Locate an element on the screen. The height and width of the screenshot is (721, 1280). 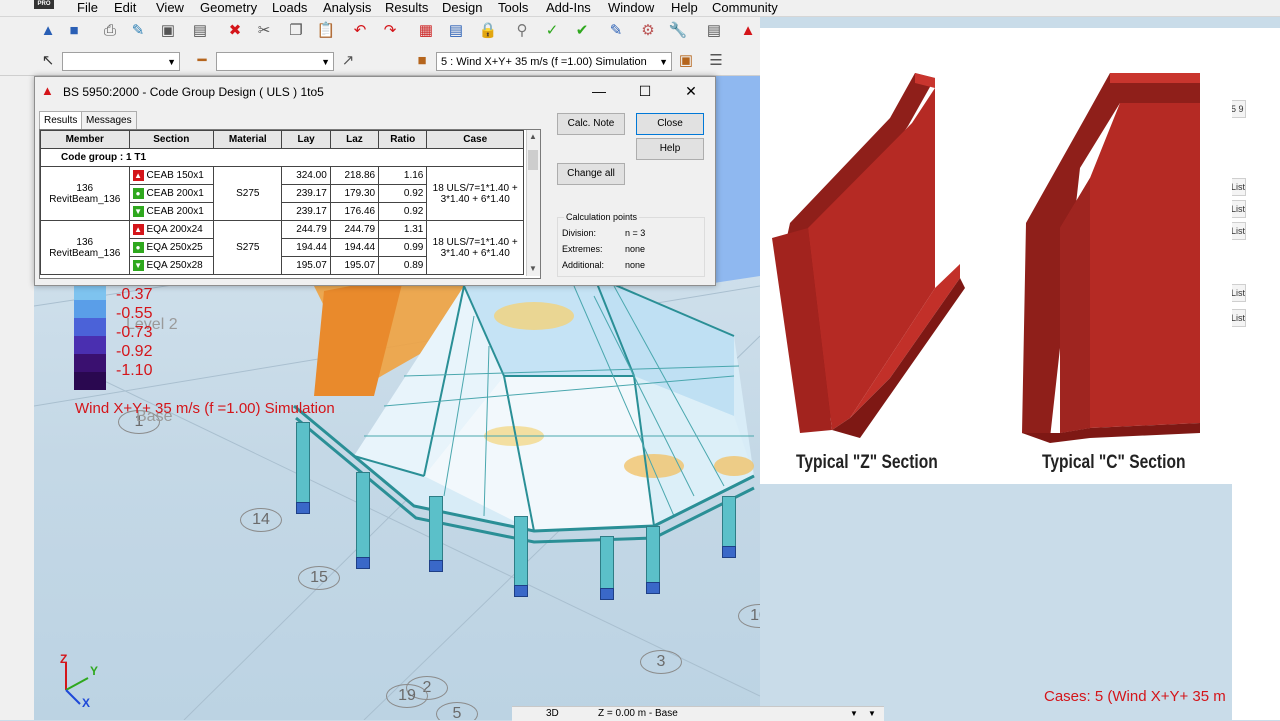
menu-design: Design is located at coordinates (462, 8).